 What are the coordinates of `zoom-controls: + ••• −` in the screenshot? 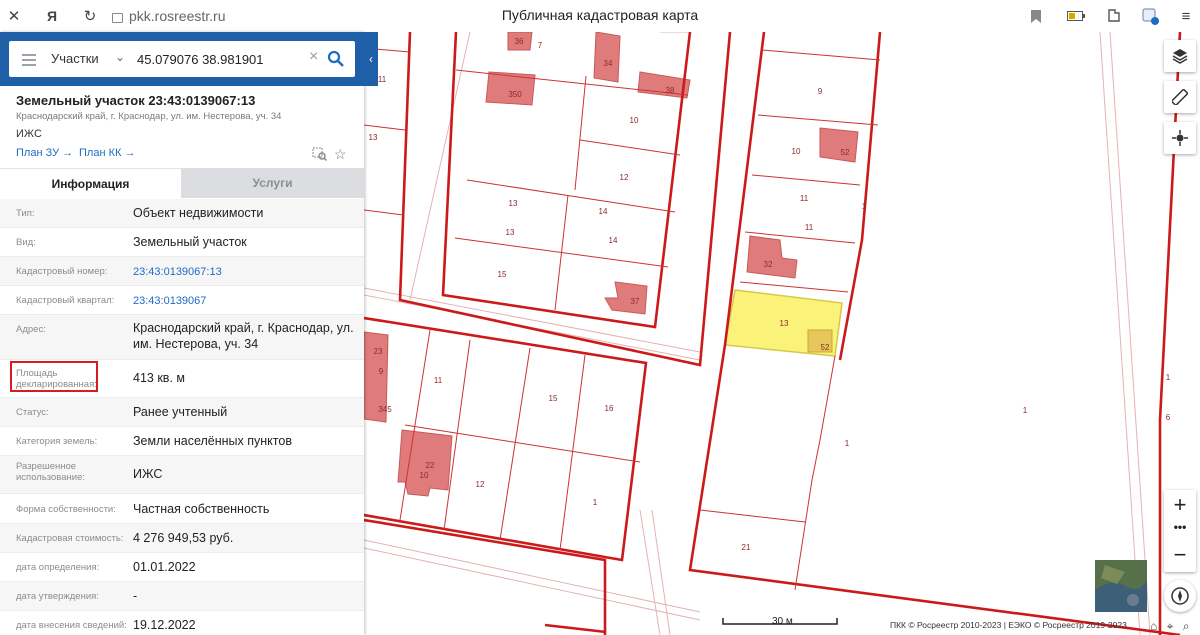 It's located at (1180, 531).